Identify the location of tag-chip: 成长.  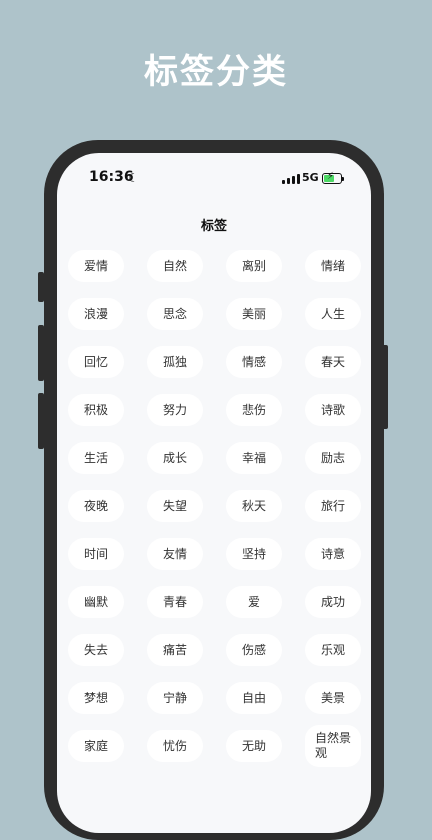
(175, 458).